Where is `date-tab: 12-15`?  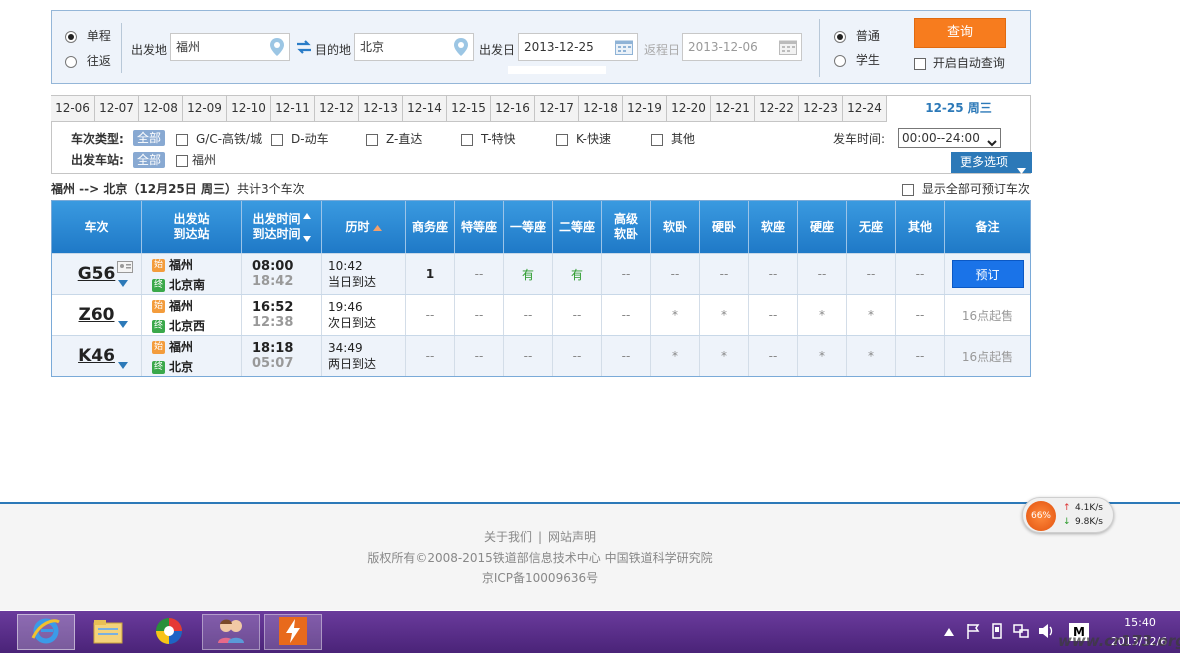
date-tab: 12-15 is located at coordinates (469, 108).